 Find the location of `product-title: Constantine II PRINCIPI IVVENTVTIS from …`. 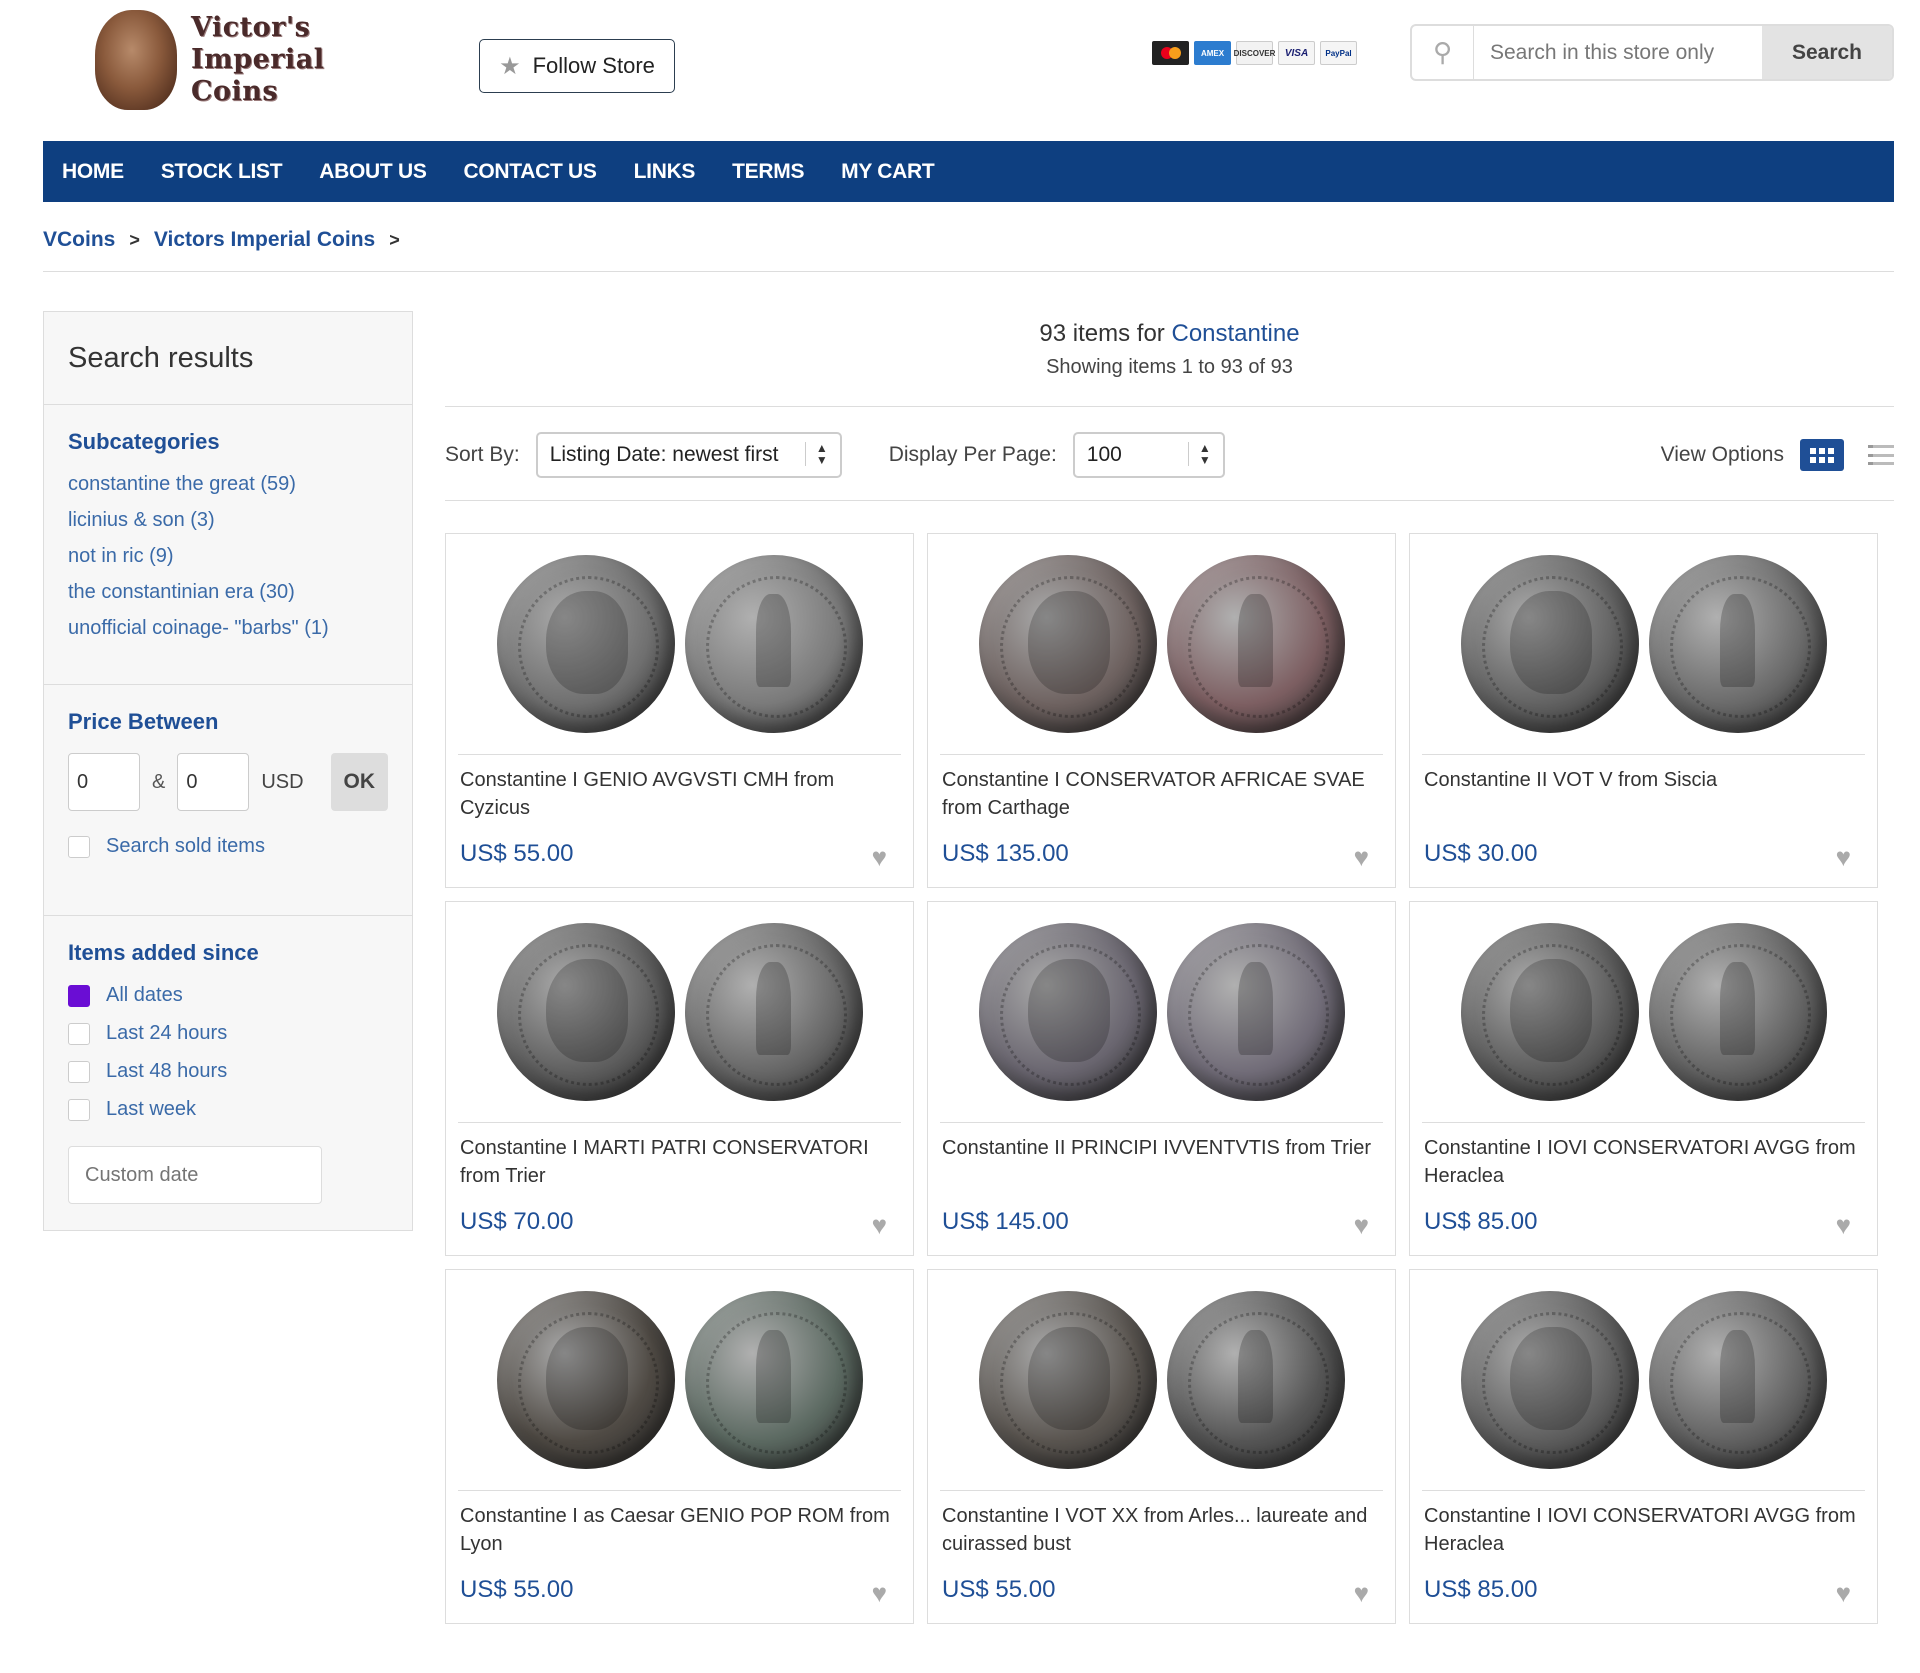

product-title: Constantine II PRINCIPI IVVENTVTIS from … is located at coordinates (1162, 1148).